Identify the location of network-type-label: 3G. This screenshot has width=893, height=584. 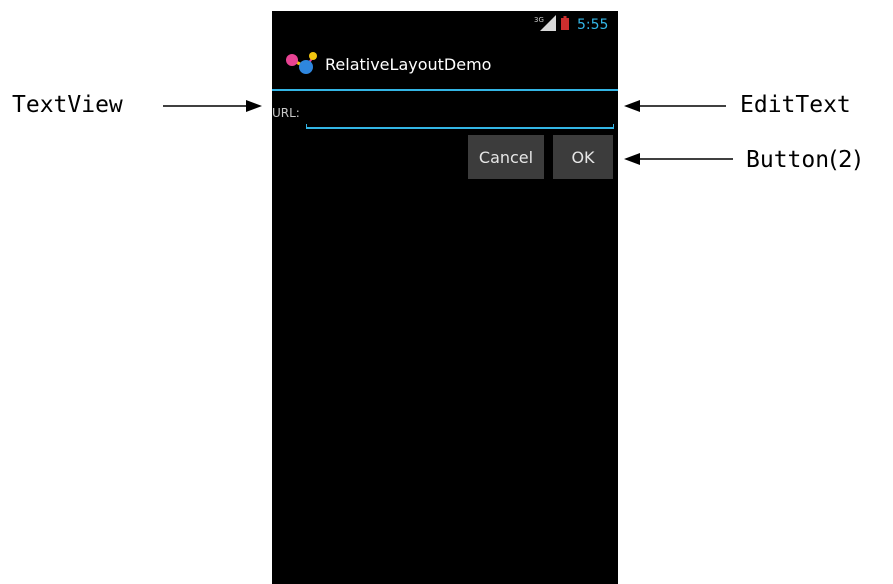
(539, 20).